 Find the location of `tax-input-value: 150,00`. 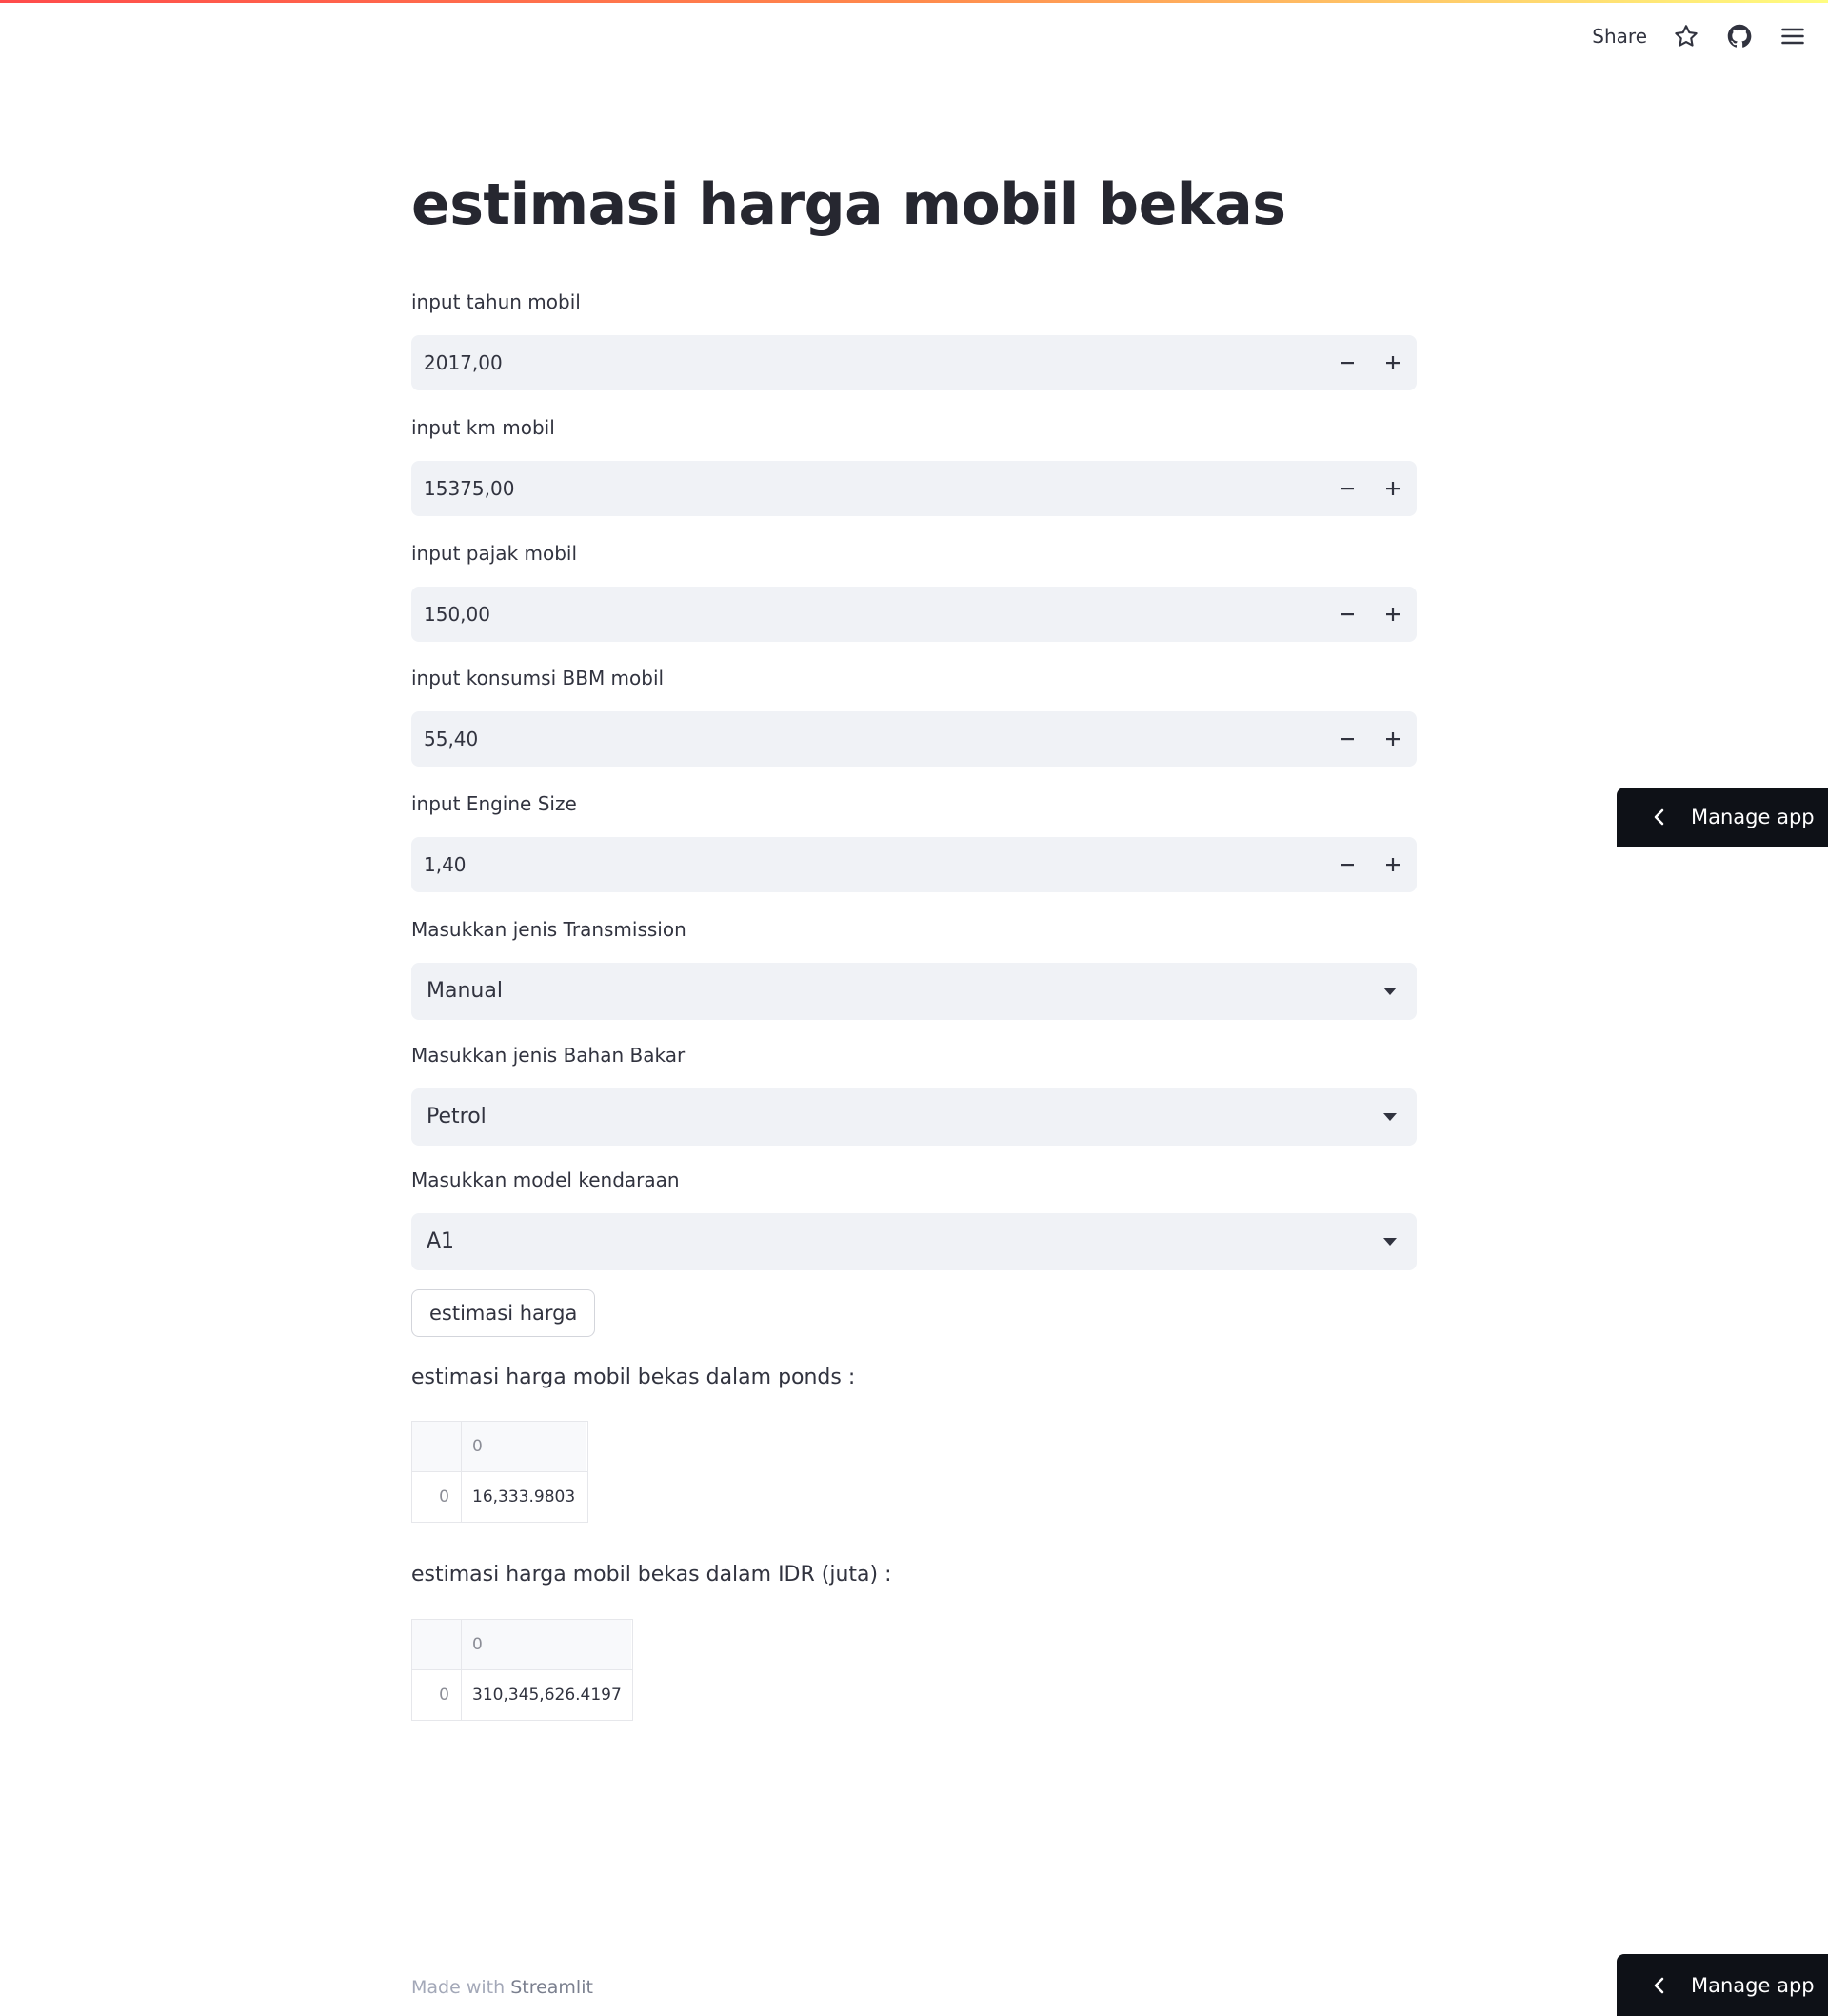

tax-input-value: 150,00 is located at coordinates (457, 614).